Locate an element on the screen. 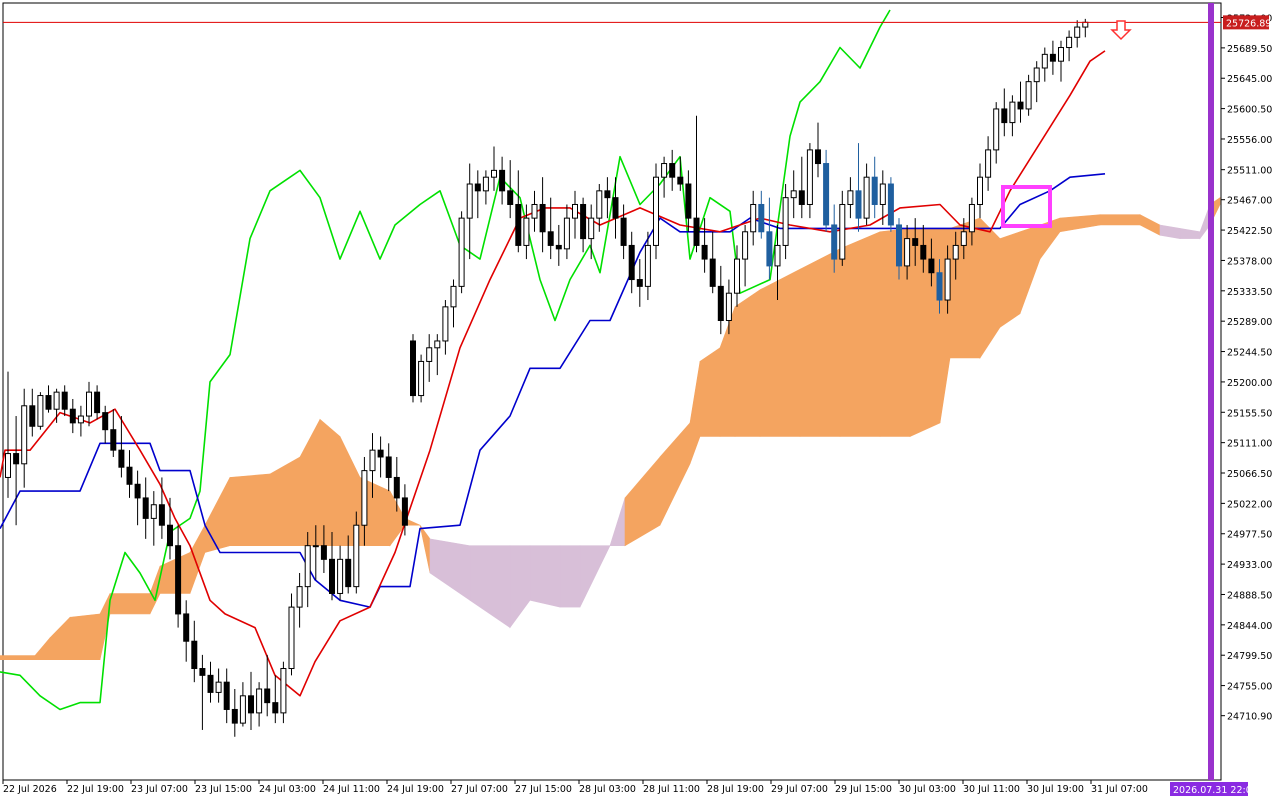 This screenshot has width=1280, height=804. y-tick-label-14: 25333.50 is located at coordinates (1249, 292).